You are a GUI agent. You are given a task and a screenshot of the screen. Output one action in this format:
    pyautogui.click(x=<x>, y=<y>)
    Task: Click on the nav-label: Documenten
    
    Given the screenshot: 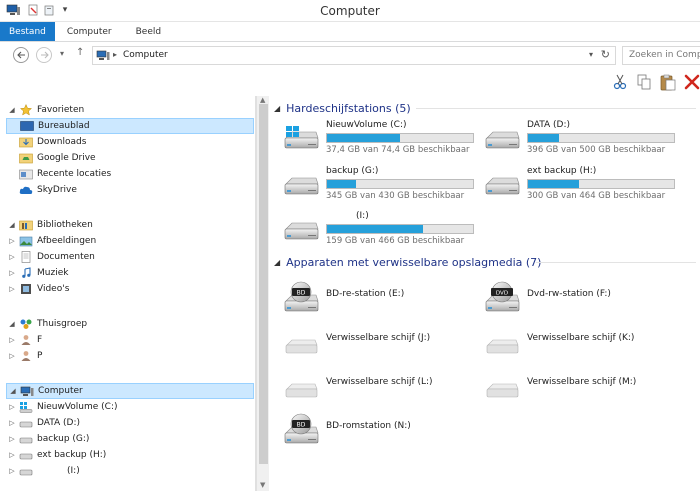 What is the action you would take?
    pyautogui.click(x=66, y=257)
    